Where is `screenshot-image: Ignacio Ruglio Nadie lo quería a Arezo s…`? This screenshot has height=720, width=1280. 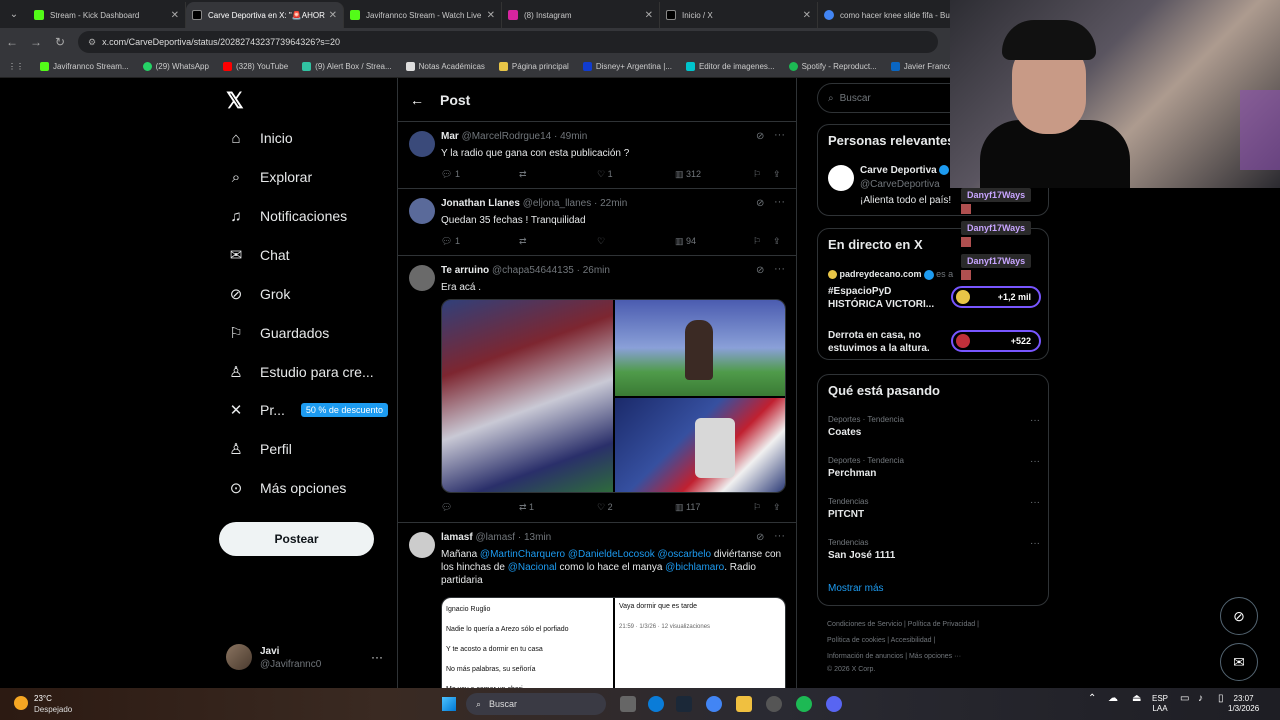
screenshot-image: Ignacio Ruglio Nadie lo quería a Arezo s… is located at coordinates (527, 643).